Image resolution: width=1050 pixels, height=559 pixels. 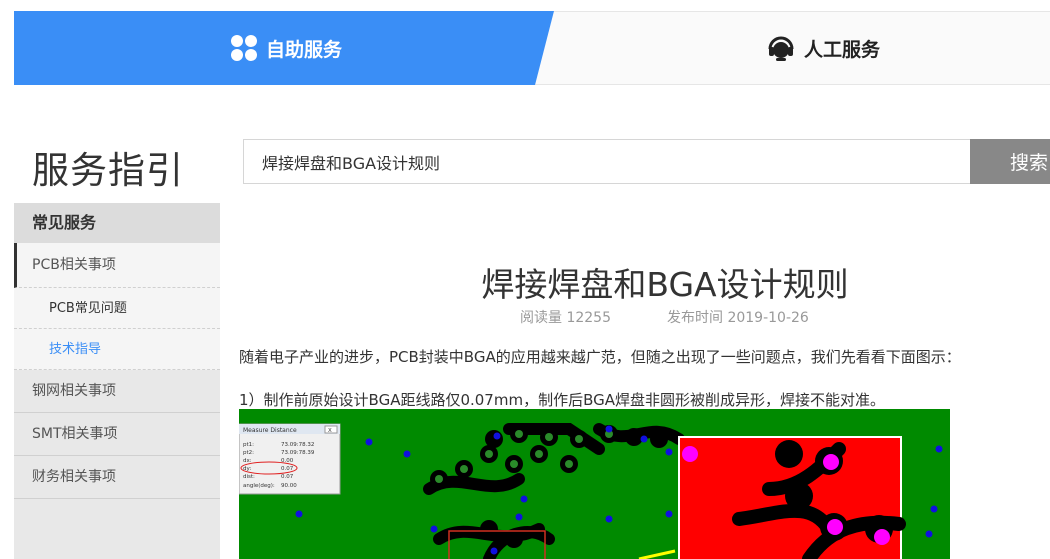 What do you see at coordinates (117, 477) in the screenshot?
I see `sidebar-item-finance: 财务相关事项` at bounding box center [117, 477].